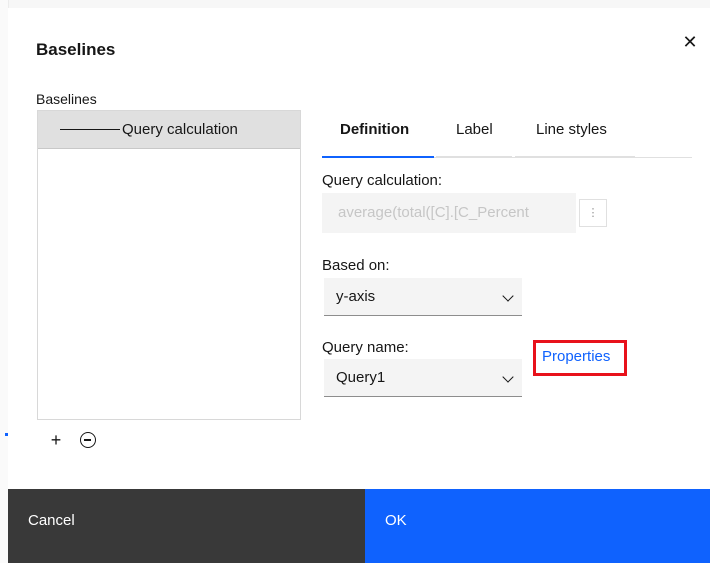  I want to click on query-name-label: Query name:, so click(365, 347).